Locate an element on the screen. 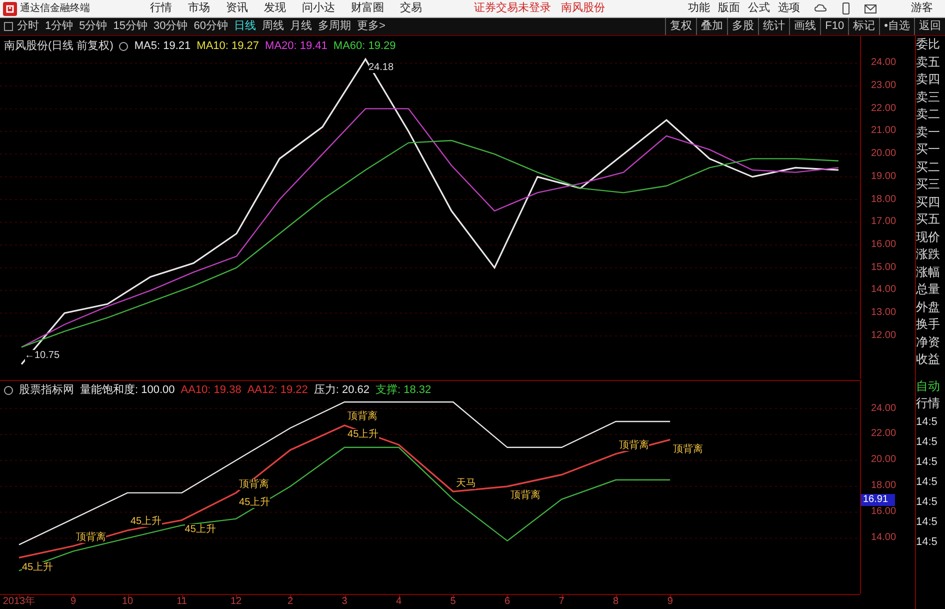 The image size is (945, 609). indicator-value: MA60: 19.29 is located at coordinates (364, 46).